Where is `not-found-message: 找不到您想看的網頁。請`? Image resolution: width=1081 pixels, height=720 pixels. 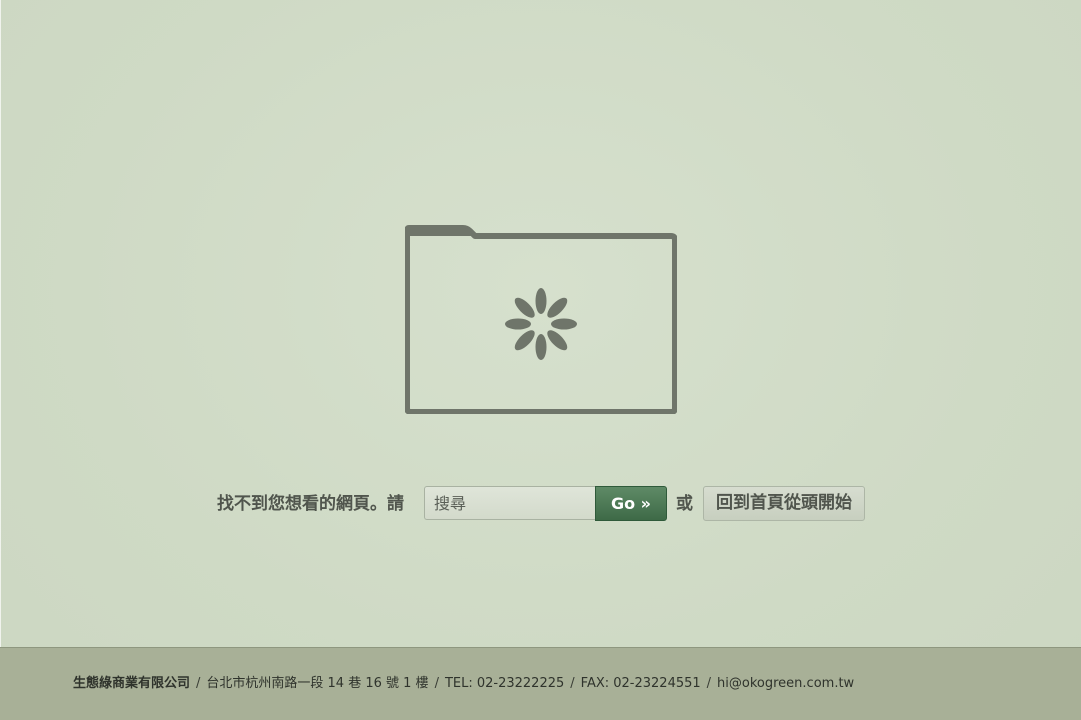
not-found-message: 找不到您想看的網頁。請 is located at coordinates (310, 504).